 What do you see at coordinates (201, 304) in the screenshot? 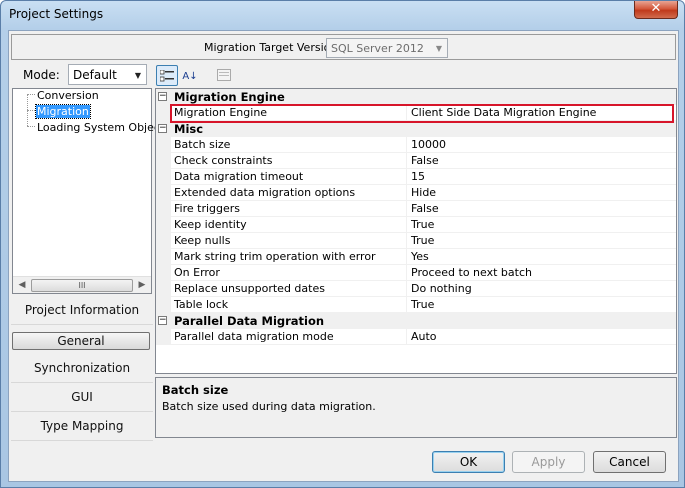
I see `property-name: Table lock` at bounding box center [201, 304].